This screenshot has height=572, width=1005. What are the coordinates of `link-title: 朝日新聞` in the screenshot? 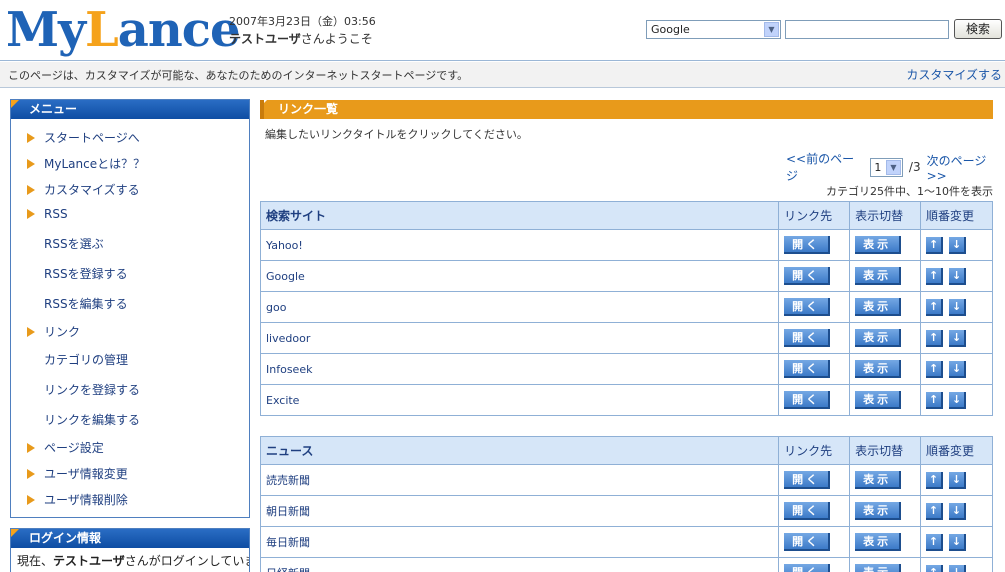 It's located at (519, 511).